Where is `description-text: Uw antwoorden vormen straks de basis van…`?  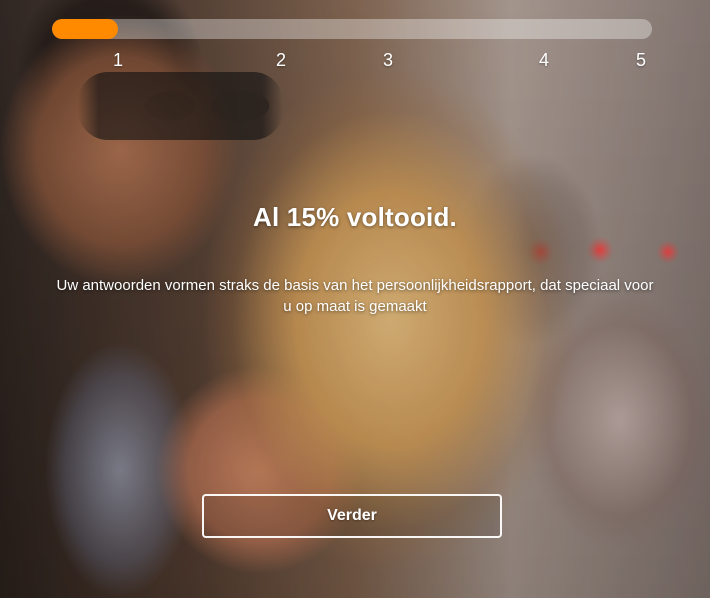 description-text: Uw antwoorden vormen straks de basis van… is located at coordinates (355, 296).